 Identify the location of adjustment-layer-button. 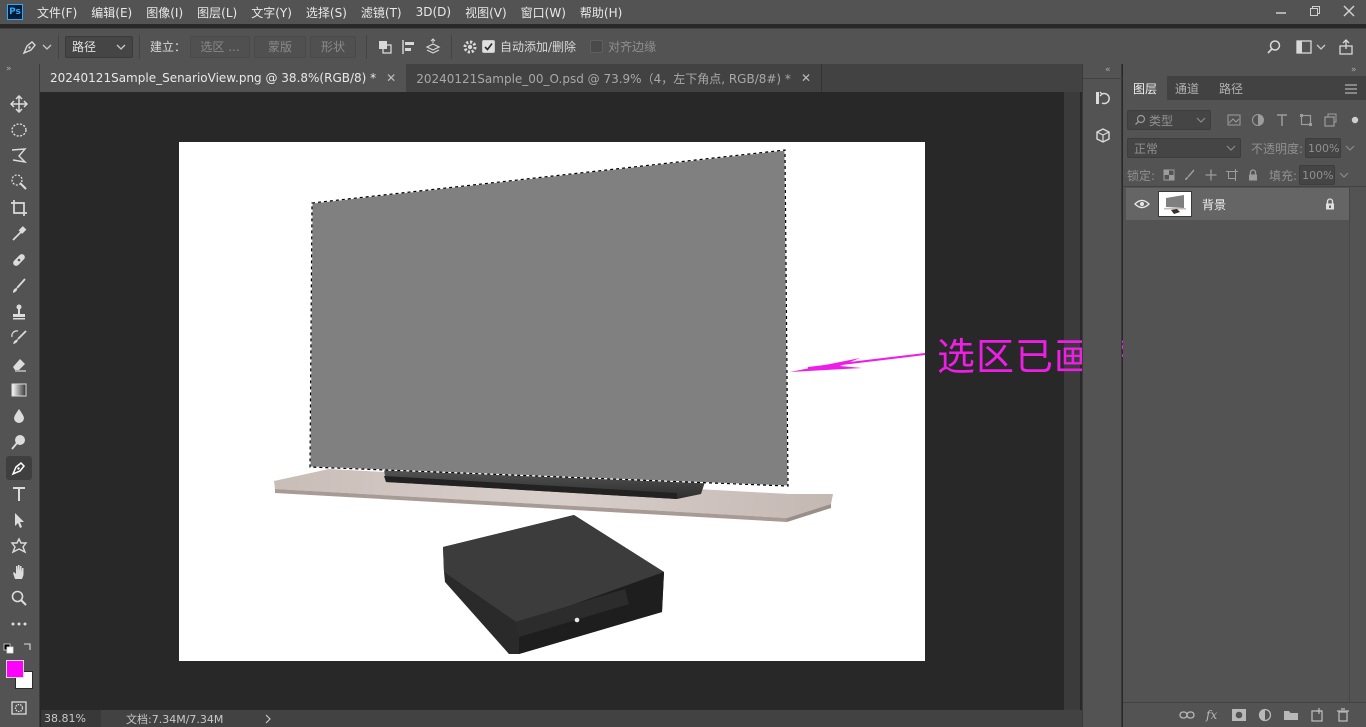
(1265, 715).